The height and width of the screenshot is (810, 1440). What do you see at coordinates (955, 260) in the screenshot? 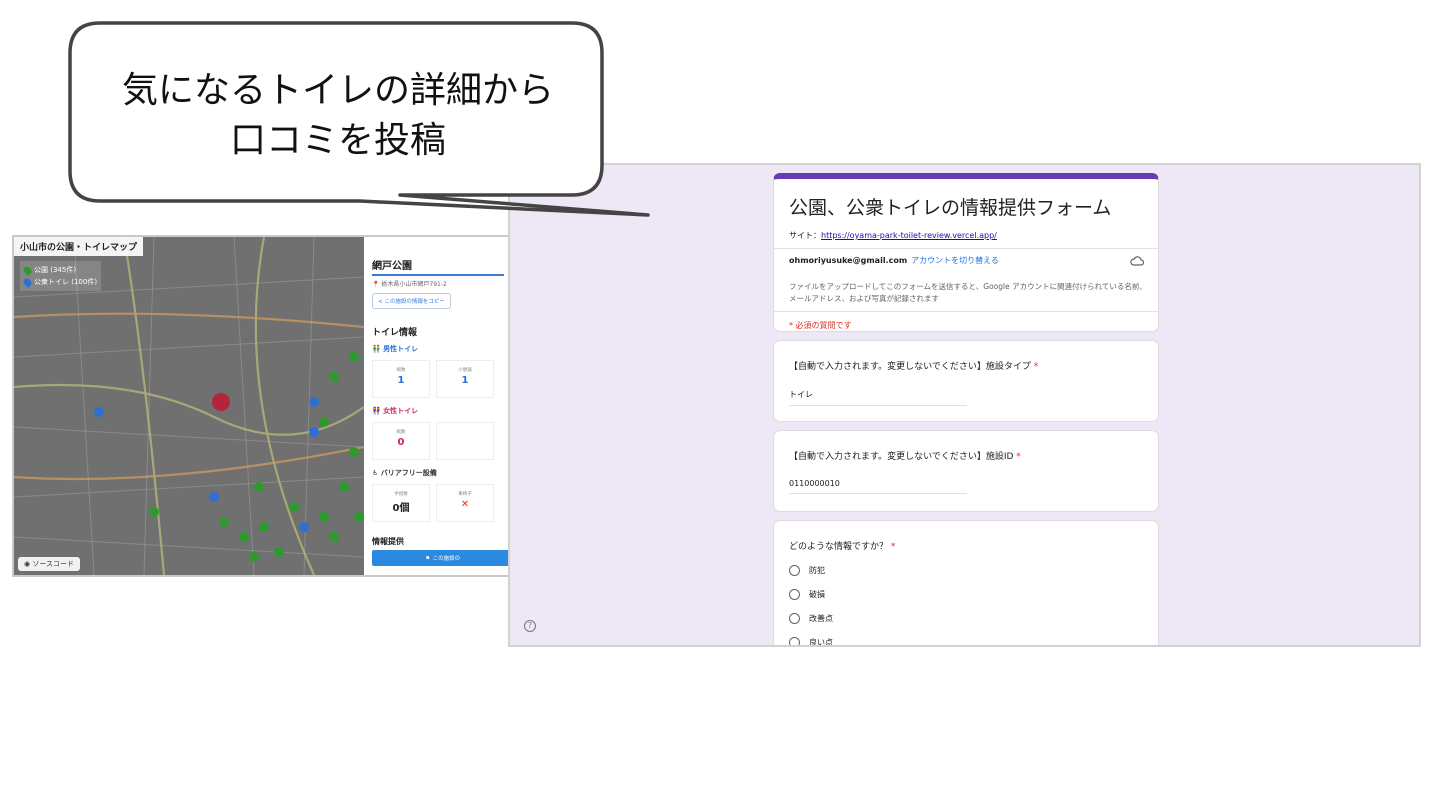
I see `switch-account-link: アカウントを切り替える` at bounding box center [955, 260].